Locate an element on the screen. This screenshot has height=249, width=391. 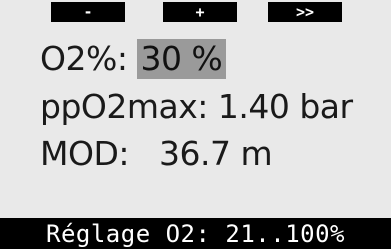
softkey-bar: - + >> is located at coordinates (195, 13).